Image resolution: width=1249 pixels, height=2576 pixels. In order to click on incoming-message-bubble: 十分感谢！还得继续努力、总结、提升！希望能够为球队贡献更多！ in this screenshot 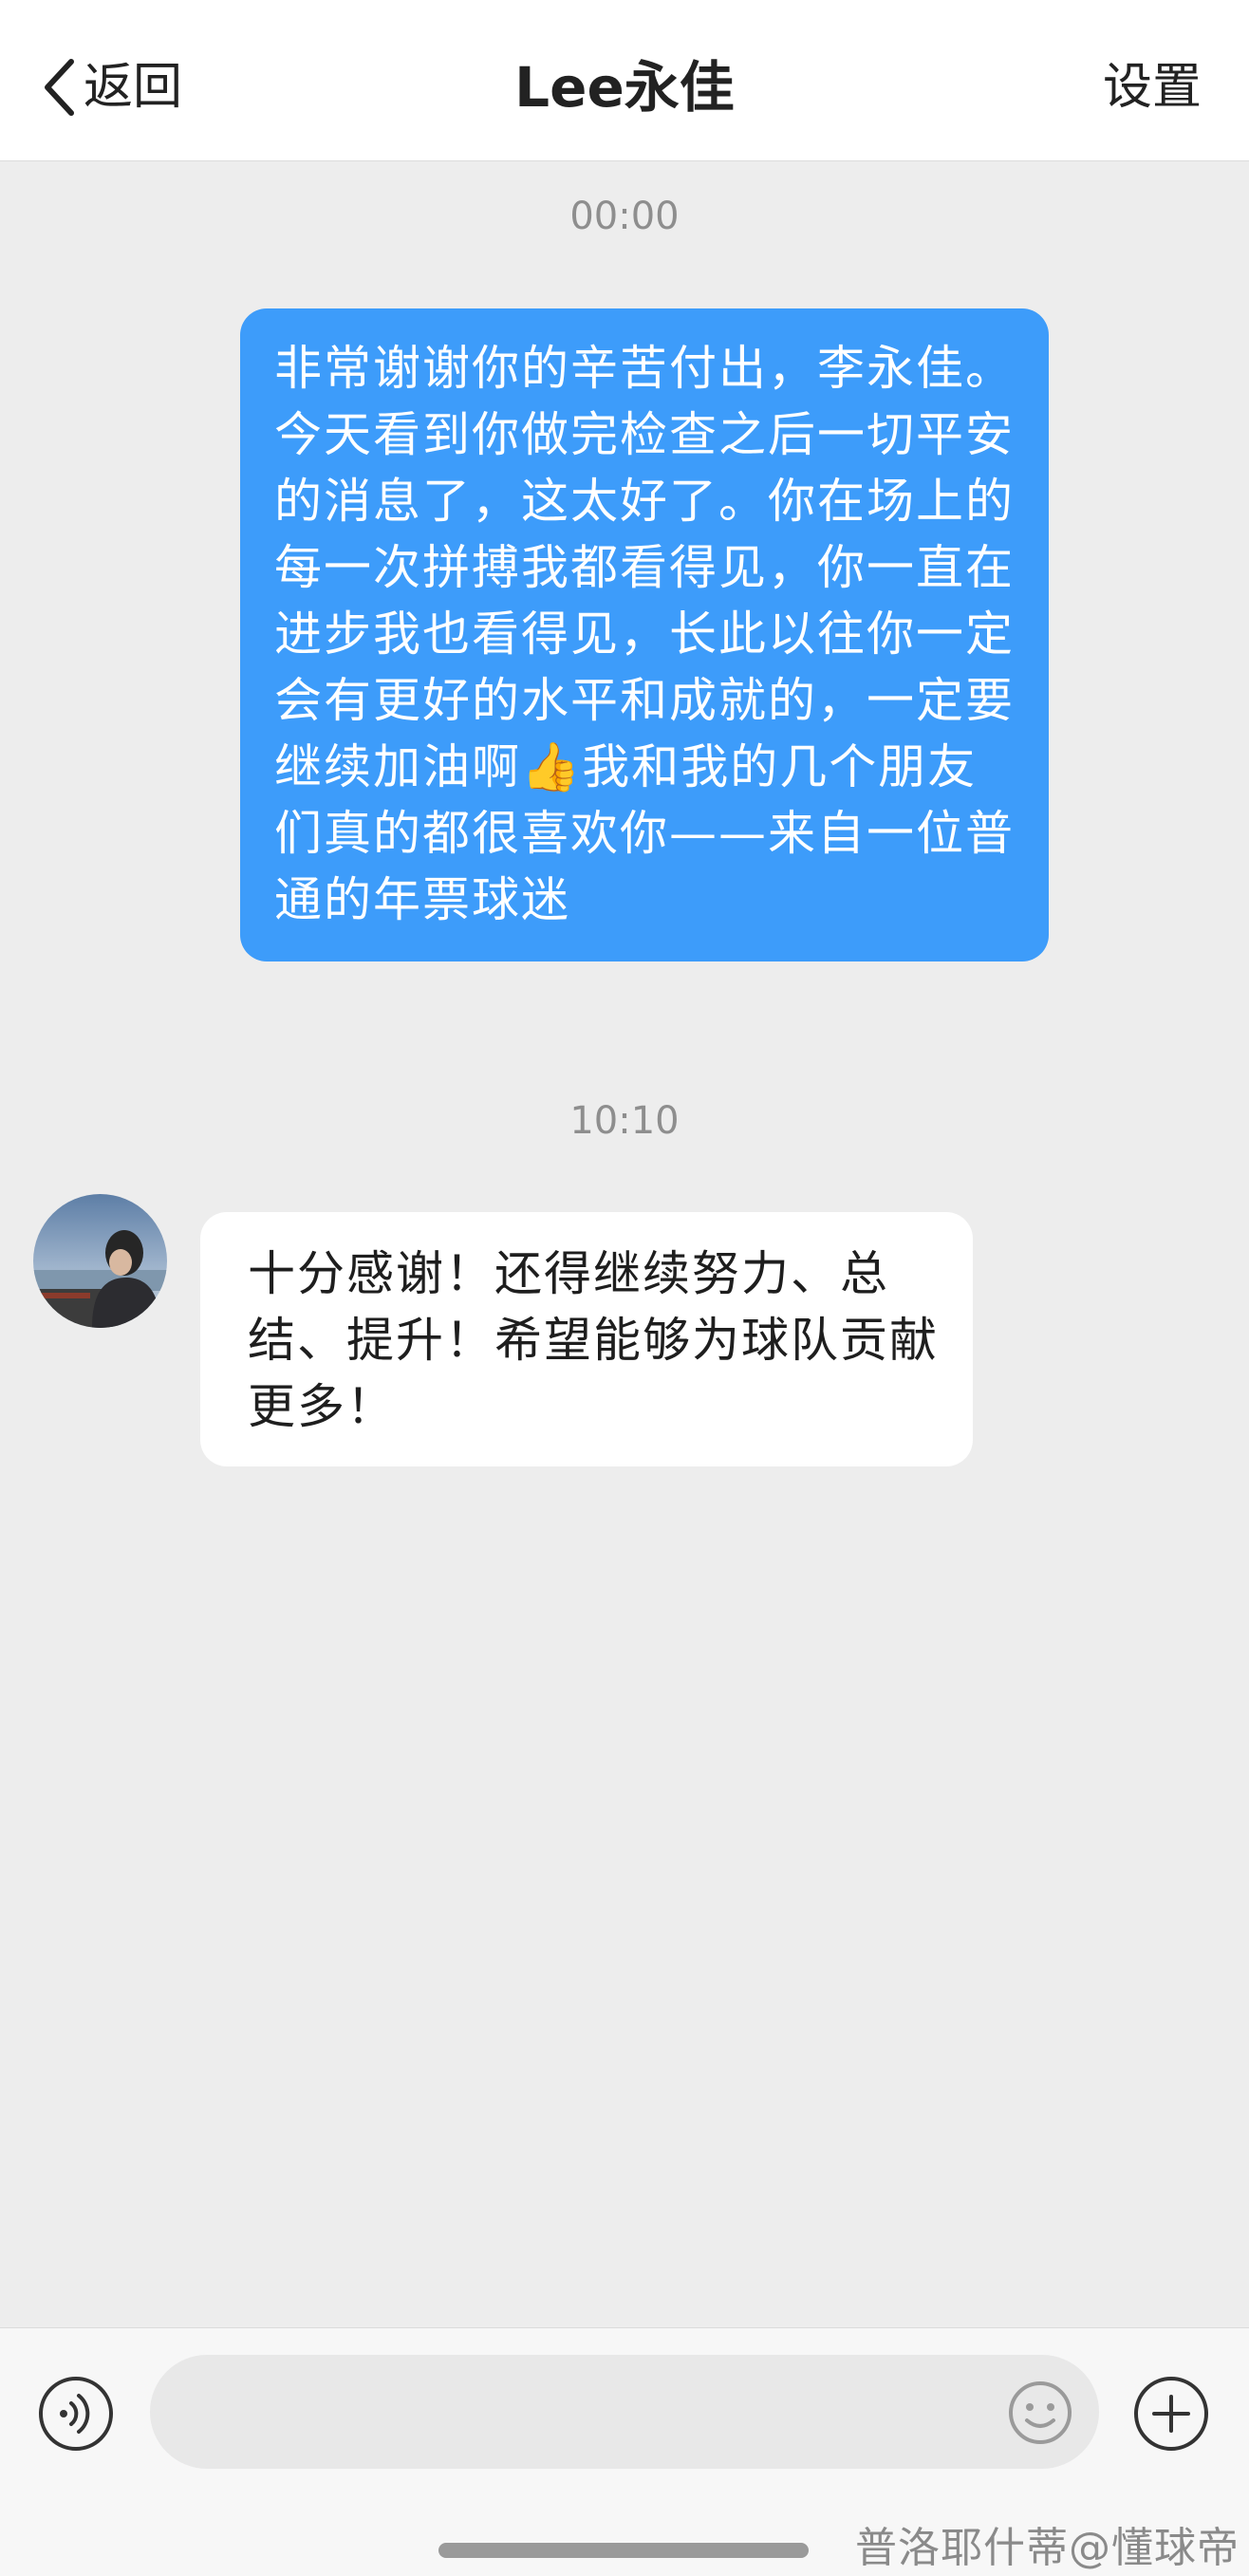, I will do `click(586, 1339)`.